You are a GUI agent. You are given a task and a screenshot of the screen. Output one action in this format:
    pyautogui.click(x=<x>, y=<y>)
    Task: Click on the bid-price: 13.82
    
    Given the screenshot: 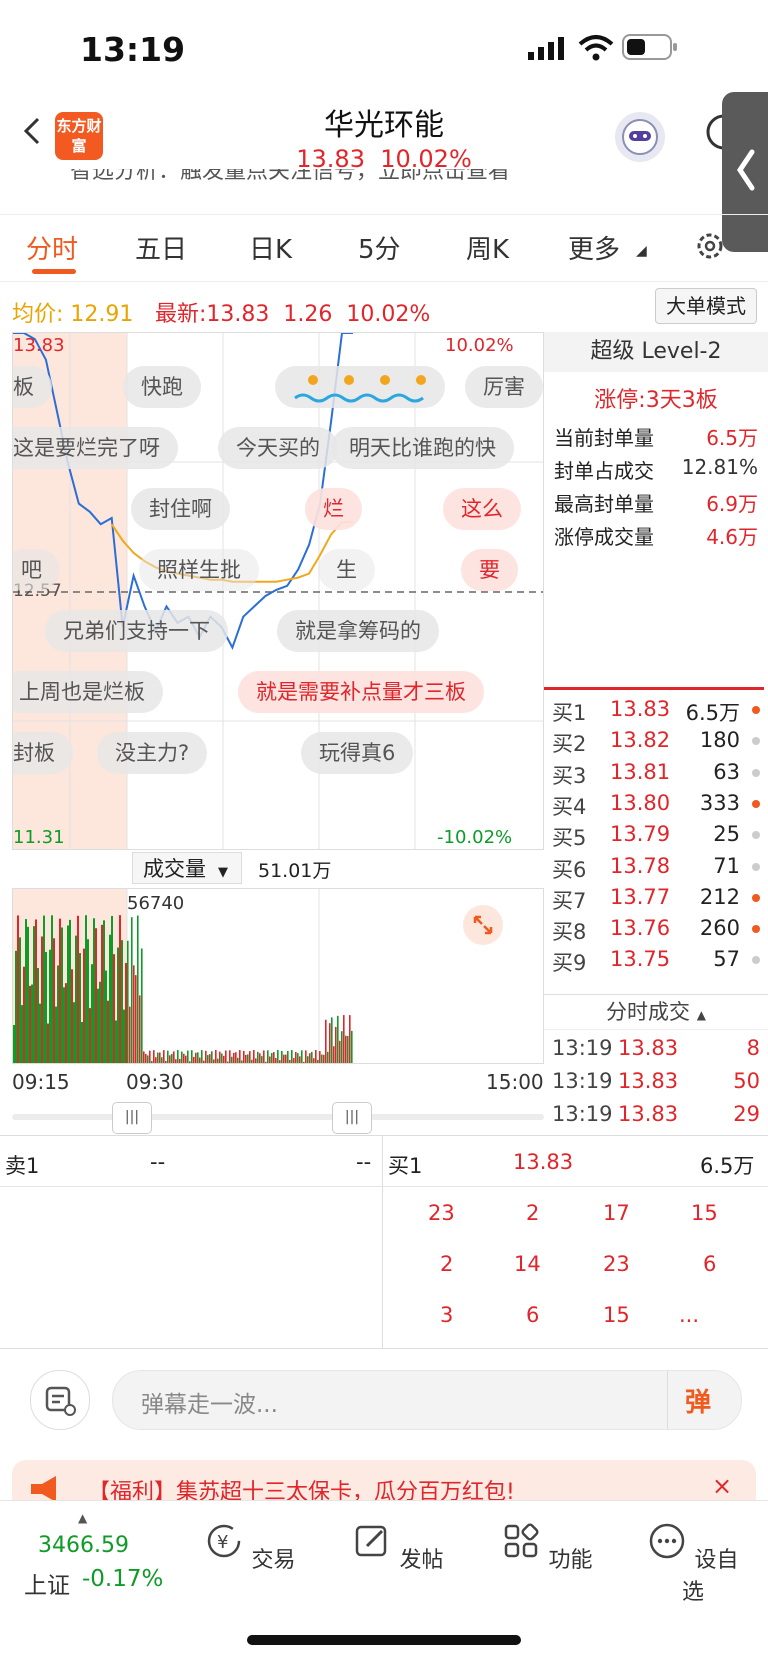 What is the action you would take?
    pyautogui.click(x=640, y=740)
    